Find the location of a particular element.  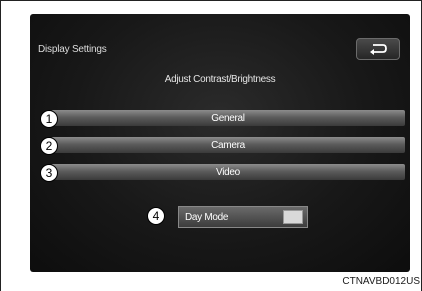

adjust-contrast-brightness-heading: Adjust Contrast/Brightness is located at coordinates (220, 79).